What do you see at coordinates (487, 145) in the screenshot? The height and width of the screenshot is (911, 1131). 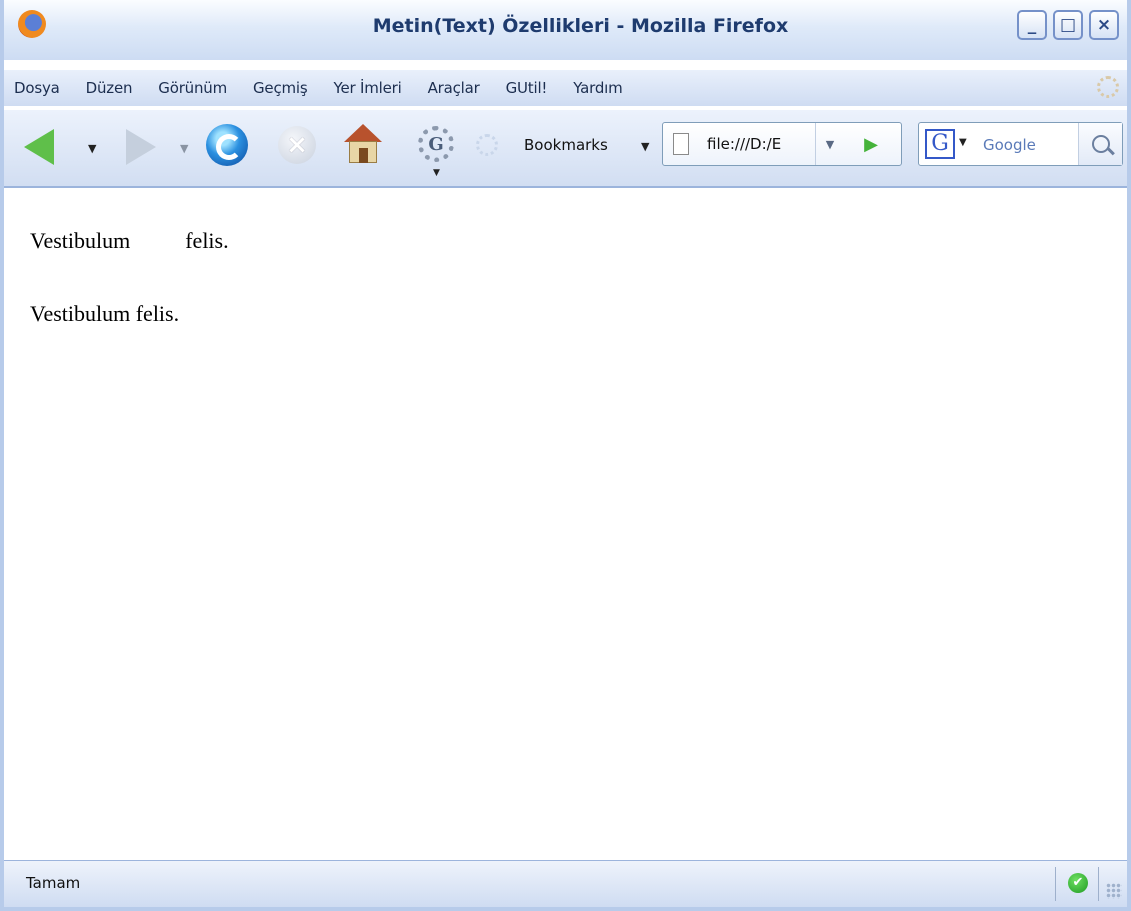 I see `throbber-icon` at bounding box center [487, 145].